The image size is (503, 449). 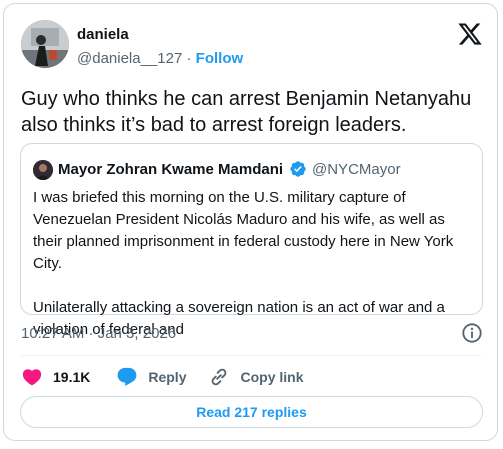 What do you see at coordinates (167, 377) in the screenshot?
I see `reply-label: Reply` at bounding box center [167, 377].